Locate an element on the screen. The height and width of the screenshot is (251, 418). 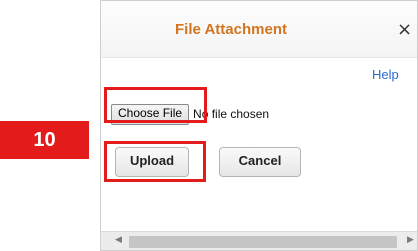
scroll-left-arrow-icon: ◀ is located at coordinates (118, 240).